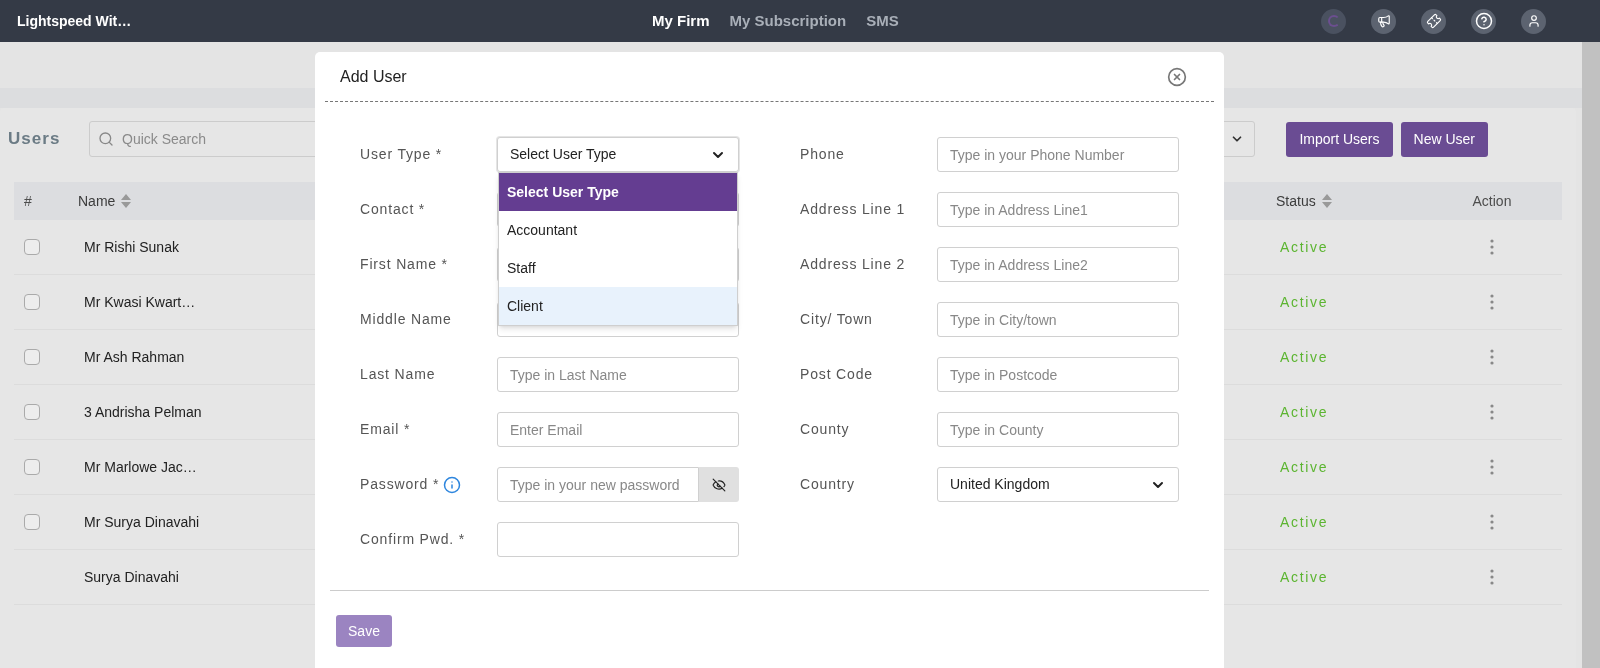  I want to click on column-header: #, so click(28, 201).